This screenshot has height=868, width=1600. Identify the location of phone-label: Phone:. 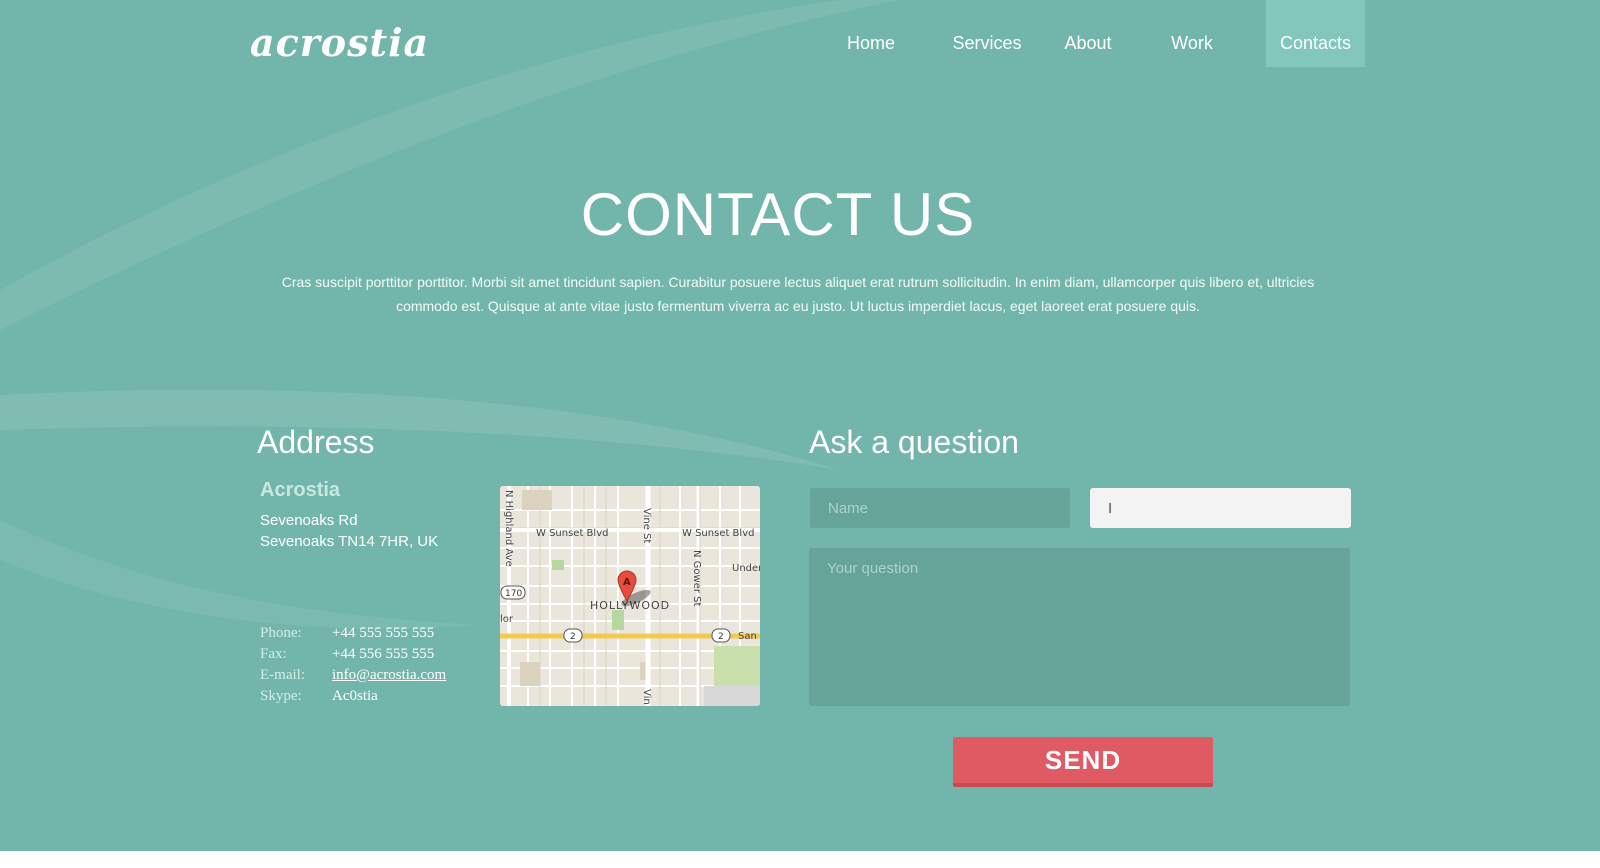
(281, 633).